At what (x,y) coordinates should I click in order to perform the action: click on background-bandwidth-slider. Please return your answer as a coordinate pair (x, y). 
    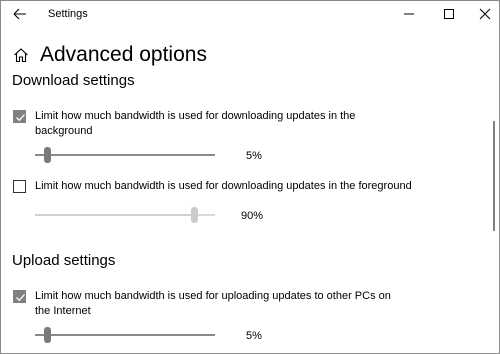
    Looking at the image, I should click on (125, 155).